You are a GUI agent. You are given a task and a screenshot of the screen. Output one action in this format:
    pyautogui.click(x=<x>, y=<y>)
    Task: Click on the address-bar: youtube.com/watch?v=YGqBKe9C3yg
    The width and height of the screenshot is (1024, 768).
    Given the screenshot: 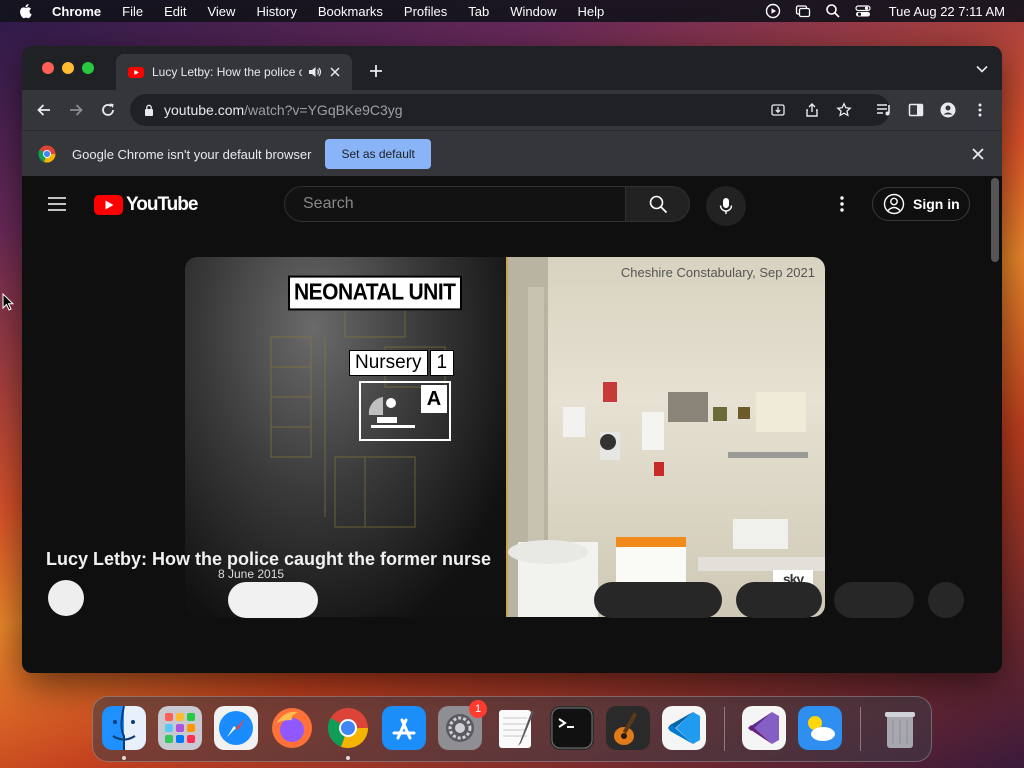 What is the action you would take?
    pyautogui.click(x=510, y=110)
    